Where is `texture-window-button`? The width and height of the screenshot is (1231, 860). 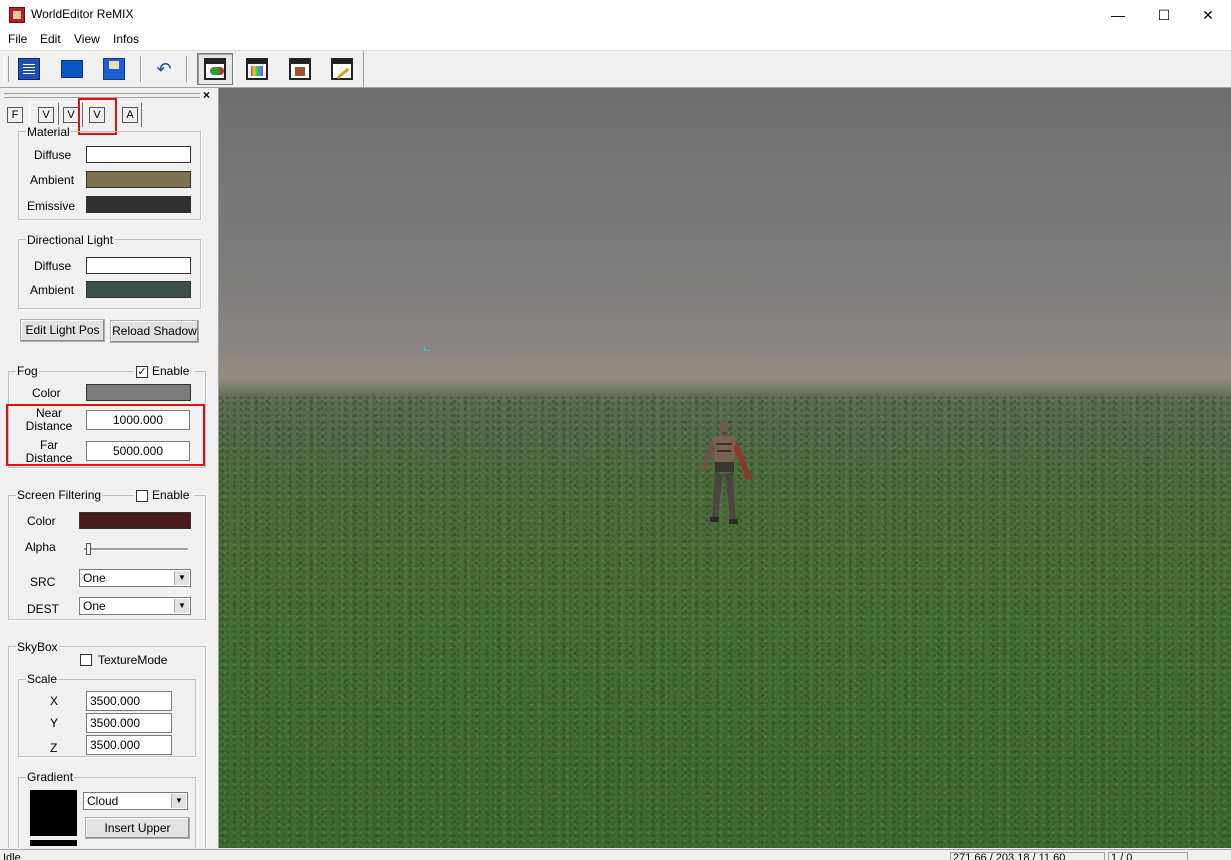
texture-window-button is located at coordinates (300, 69).